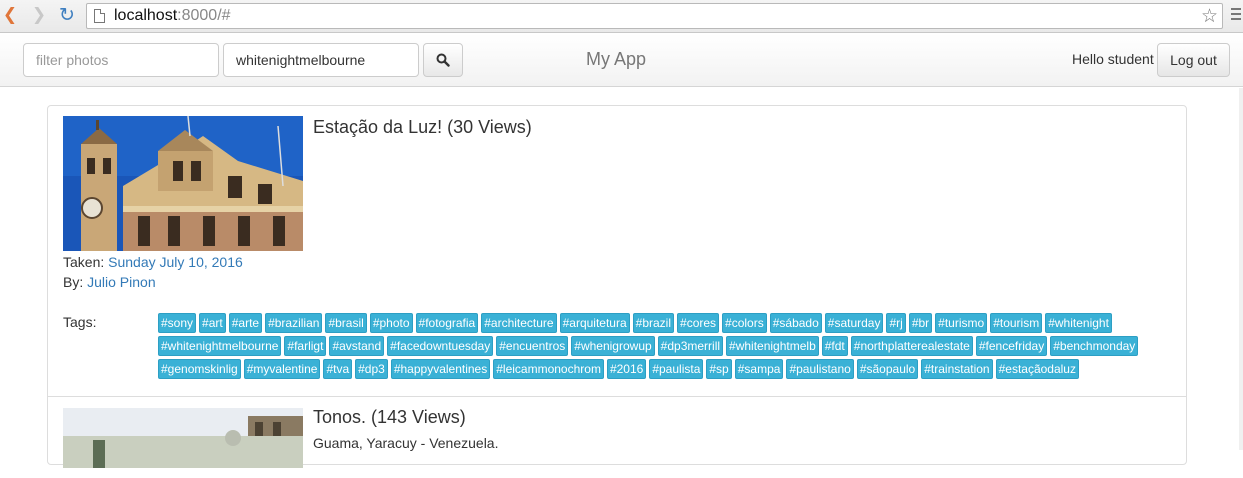  I want to click on logout-button: Log out, so click(1193, 60).